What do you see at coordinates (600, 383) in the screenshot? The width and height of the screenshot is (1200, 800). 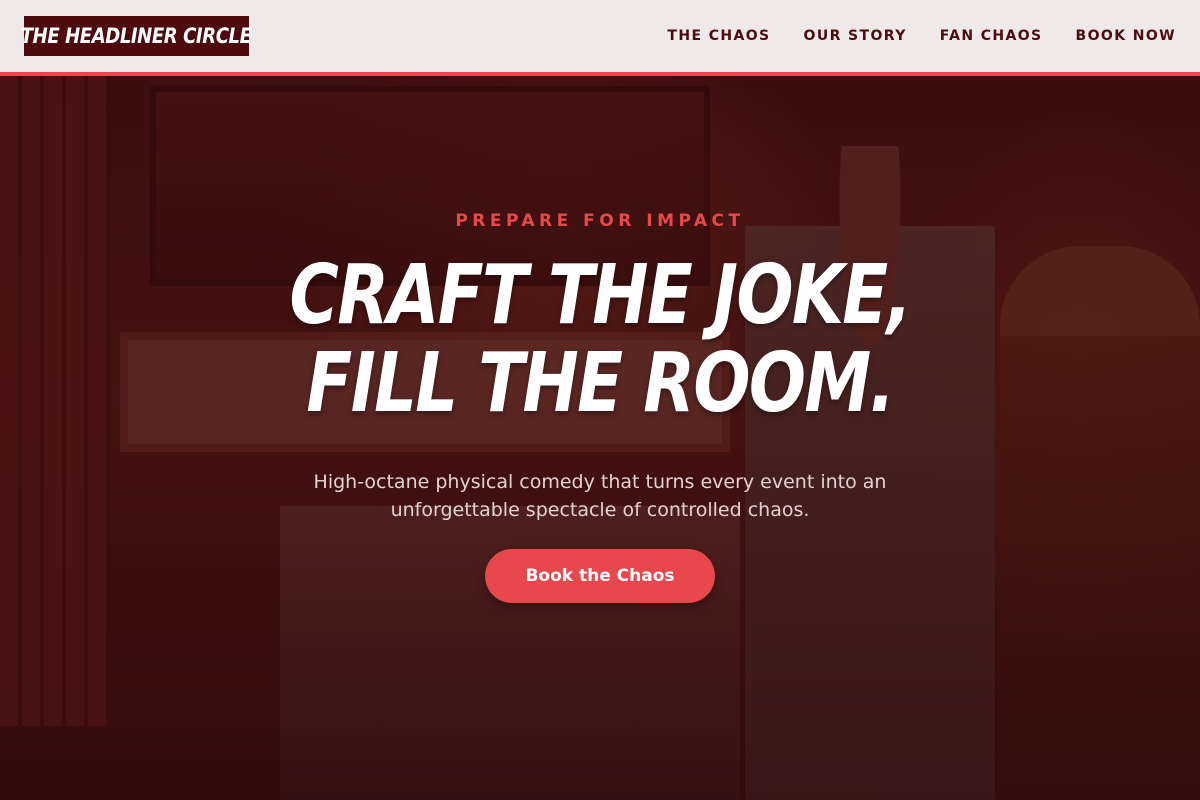 I see `hero-headline-line-2: FILL THE ROOM.` at bounding box center [600, 383].